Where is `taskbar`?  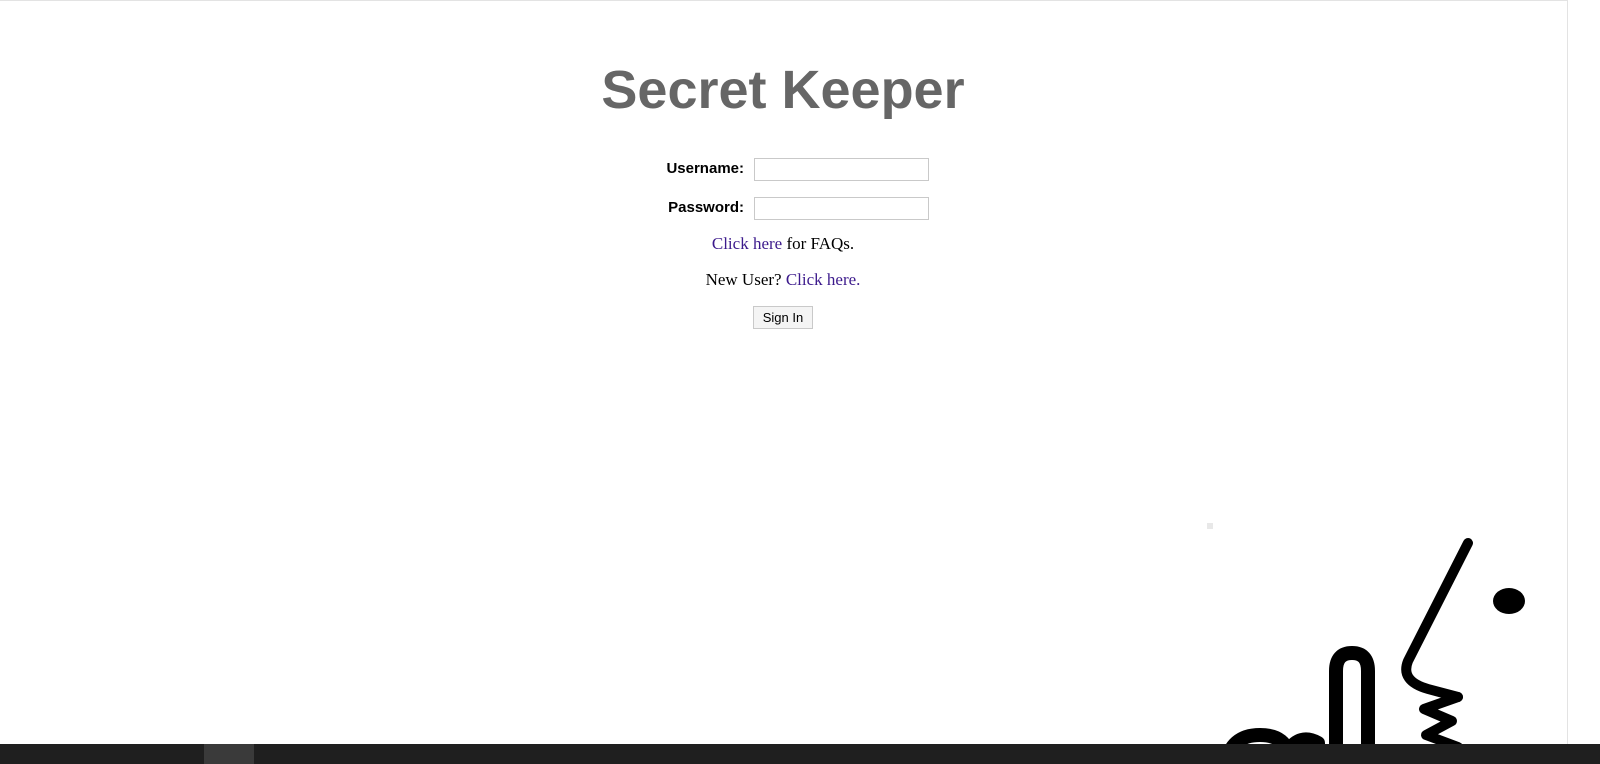
taskbar is located at coordinates (800, 754).